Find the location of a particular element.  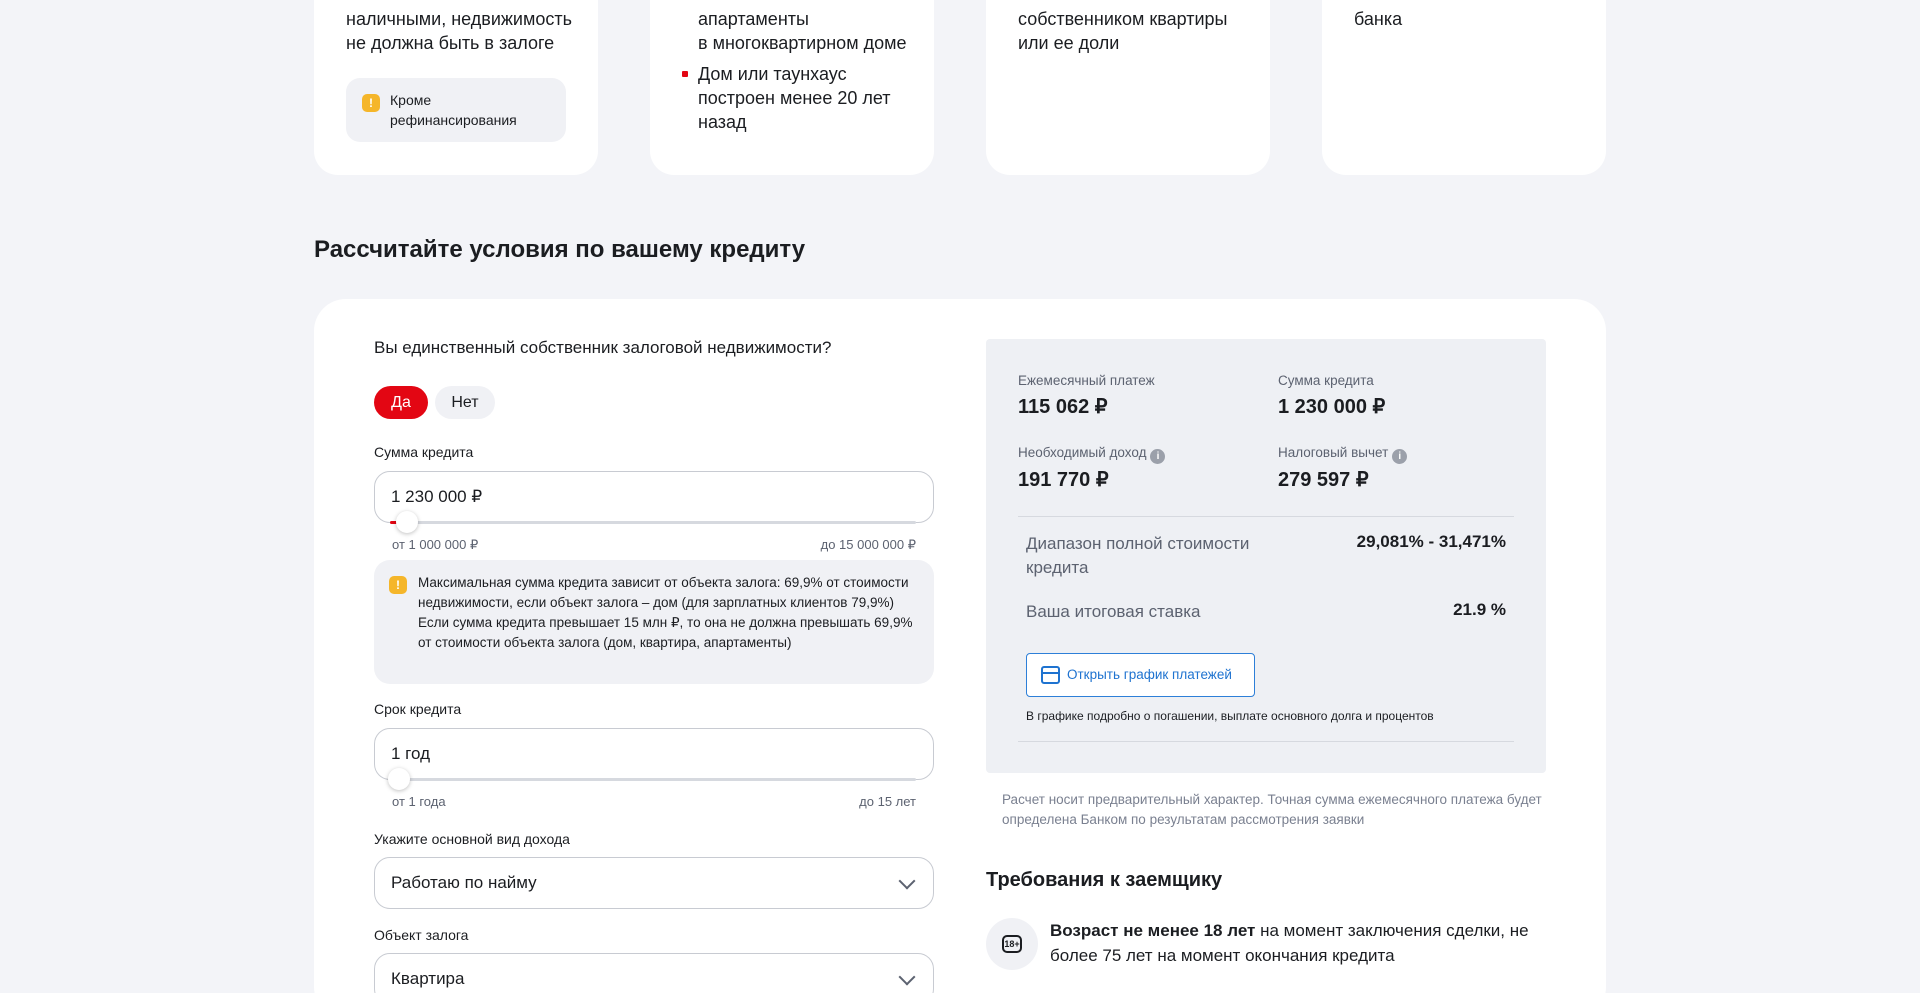

final-rate-value: 21.9 % is located at coordinates (1479, 609).